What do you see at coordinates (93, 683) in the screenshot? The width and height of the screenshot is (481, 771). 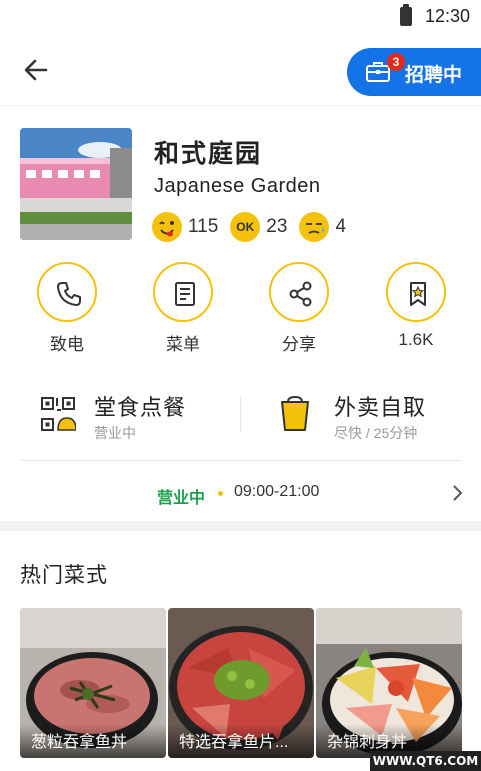 I see `dish-card: 葱粒吞拿鱼丼` at bounding box center [93, 683].